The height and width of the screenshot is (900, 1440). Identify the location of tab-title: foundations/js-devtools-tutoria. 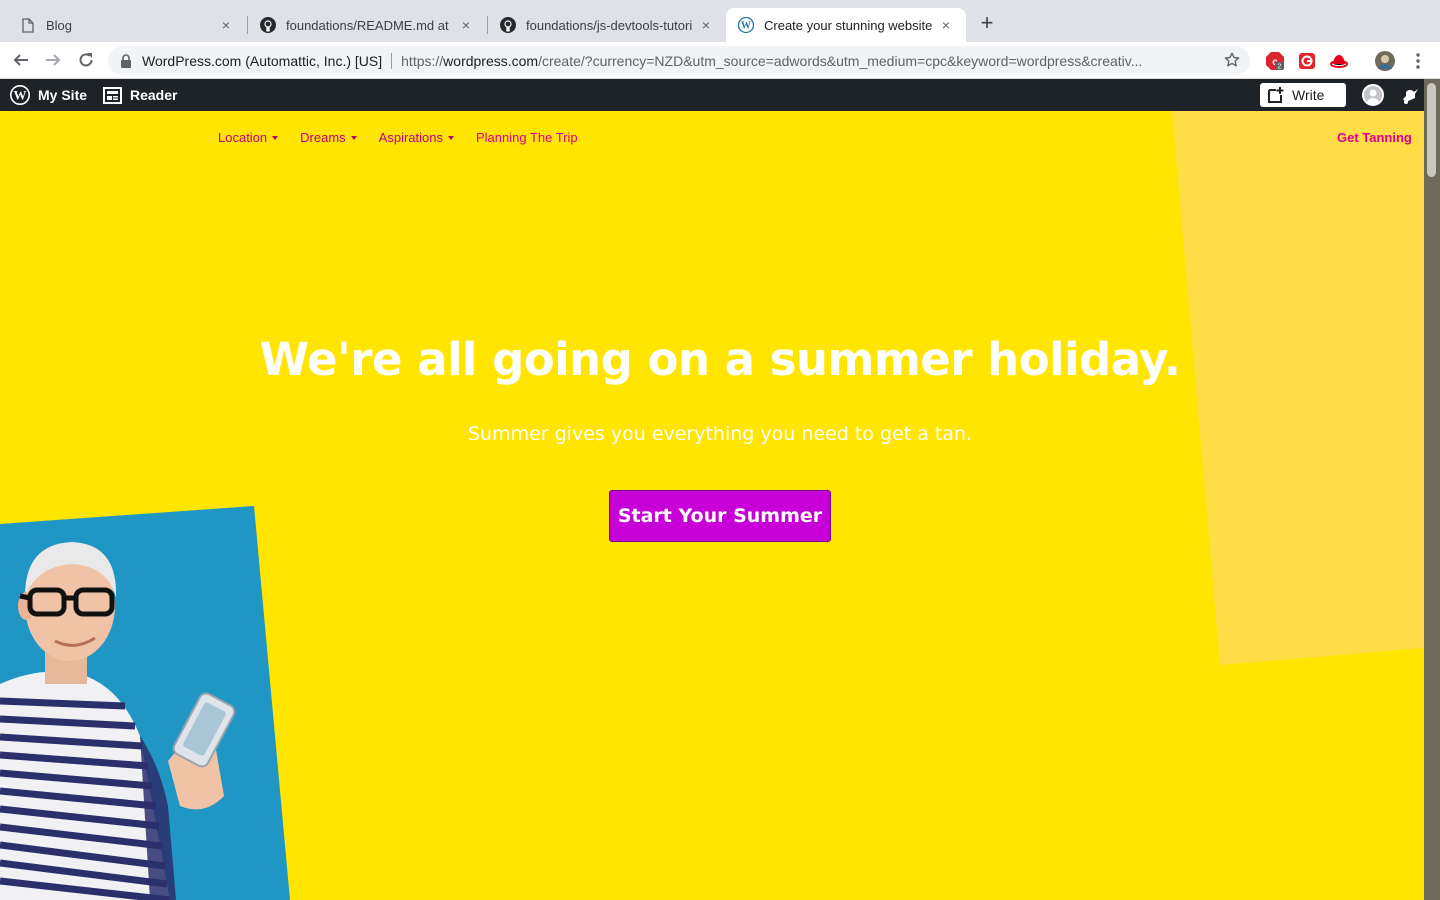
(609, 25).